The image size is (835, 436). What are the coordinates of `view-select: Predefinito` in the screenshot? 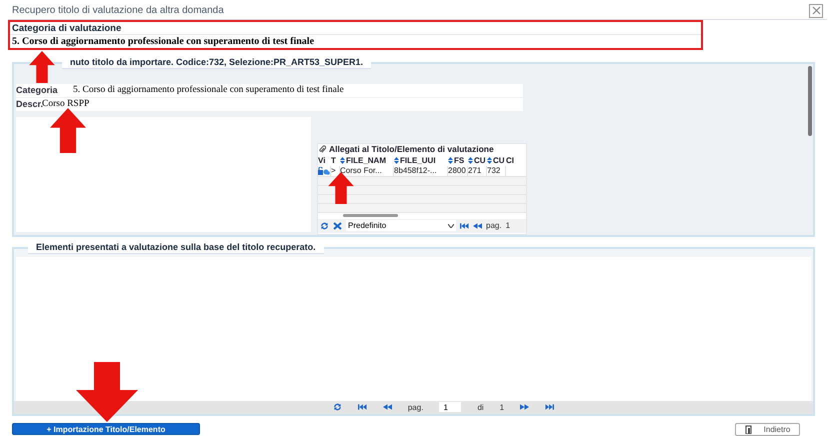 It's located at (401, 226).